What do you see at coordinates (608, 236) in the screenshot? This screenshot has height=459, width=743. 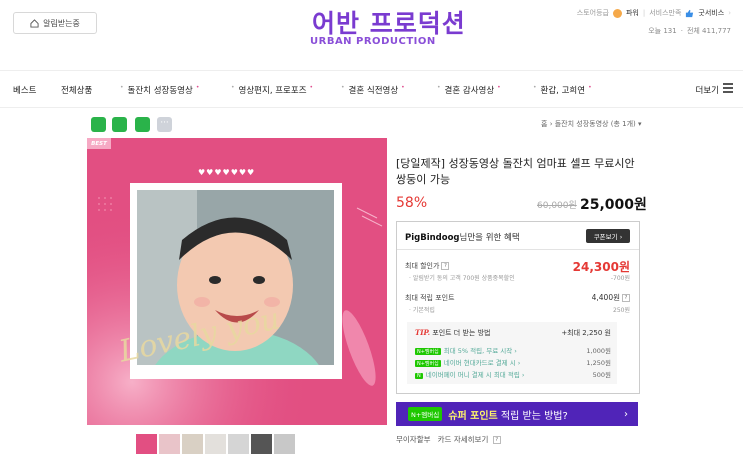 I see `coupon-button: 쿠폰보기 ›` at bounding box center [608, 236].